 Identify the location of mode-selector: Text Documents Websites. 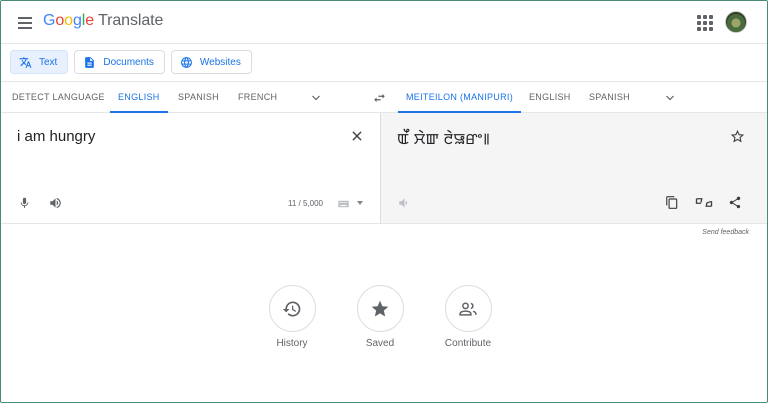
(131, 62).